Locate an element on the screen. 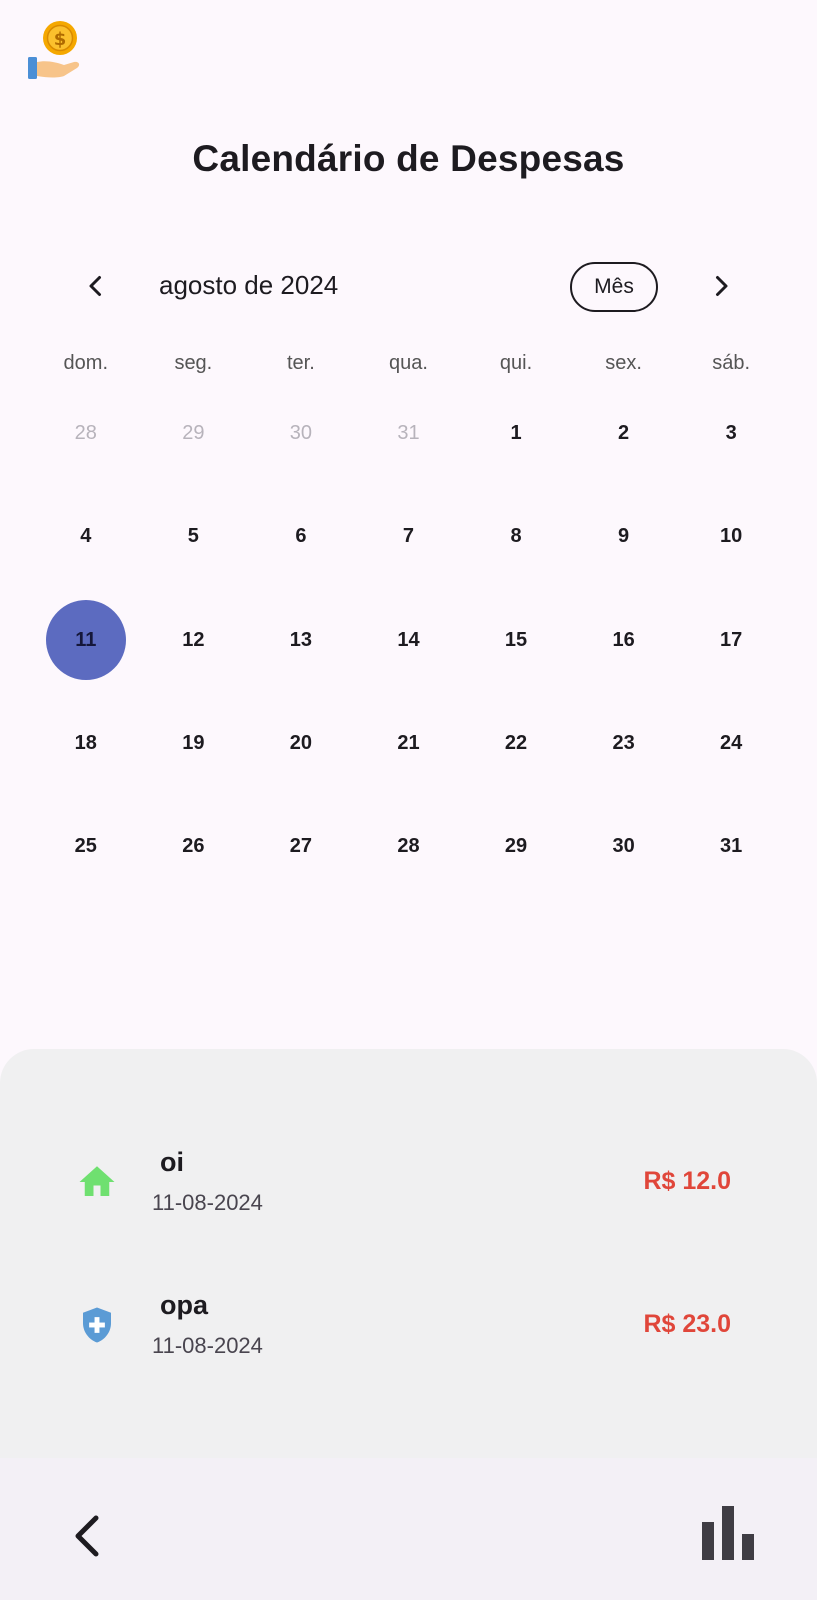  calendar-day: 28 is located at coordinates (409, 846).